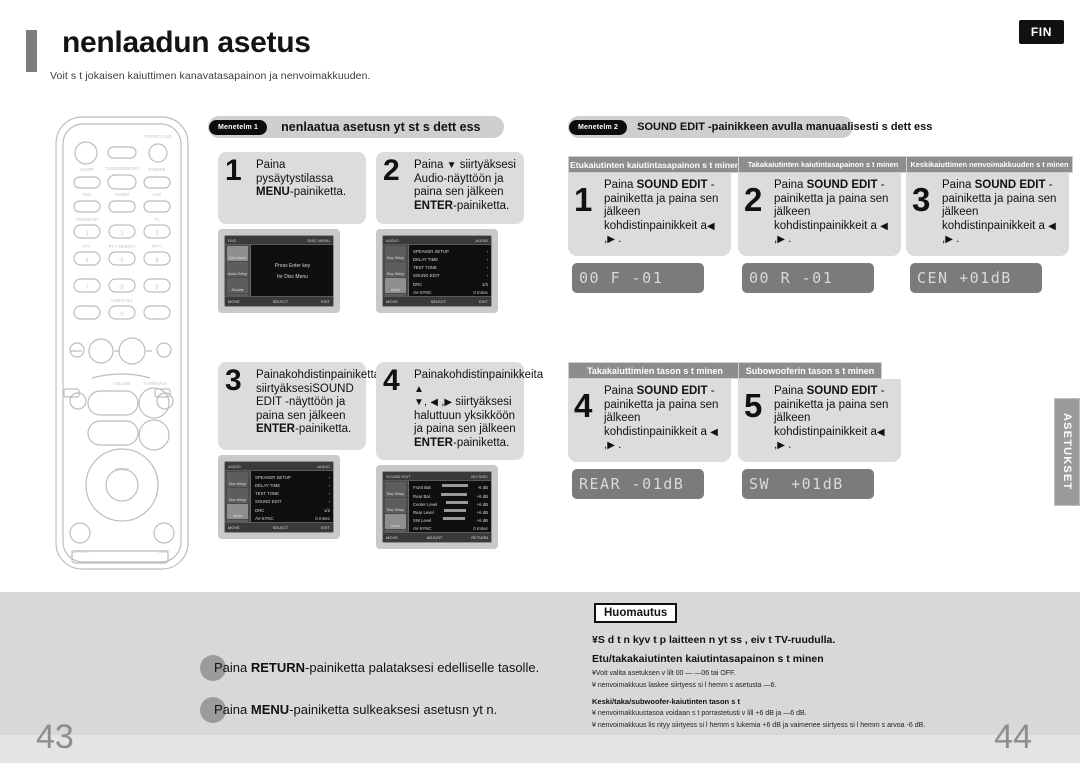 The width and height of the screenshot is (1080, 763). What do you see at coordinates (425, 504) in the screenshot?
I see `tv-menu-row-label: Center Level` at bounding box center [425, 504].